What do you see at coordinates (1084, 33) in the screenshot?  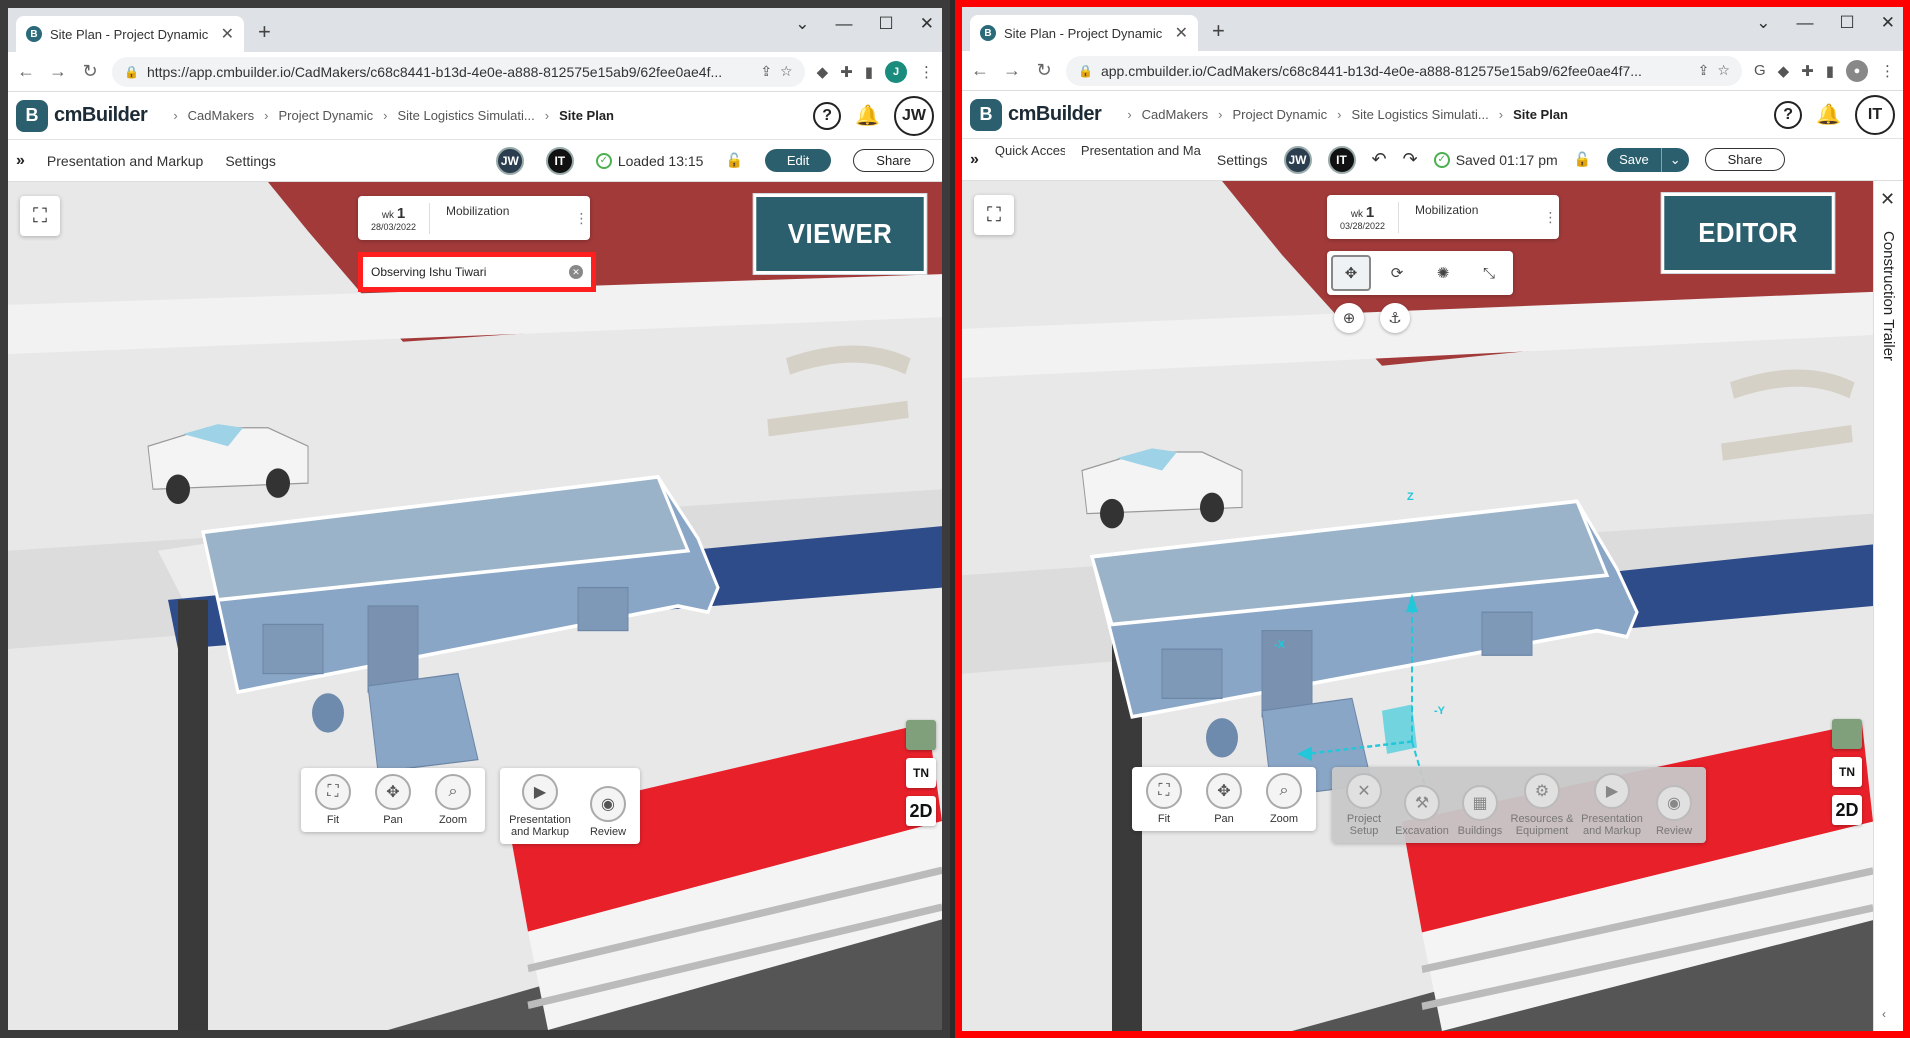 I see `browser-tab: B Site Plan - Project Dynamic | cmE ✕` at bounding box center [1084, 33].